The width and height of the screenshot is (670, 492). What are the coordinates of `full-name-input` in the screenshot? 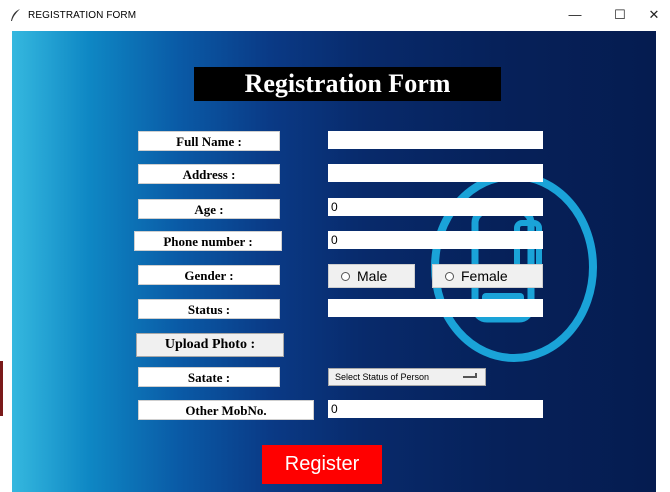 It's located at (435, 140).